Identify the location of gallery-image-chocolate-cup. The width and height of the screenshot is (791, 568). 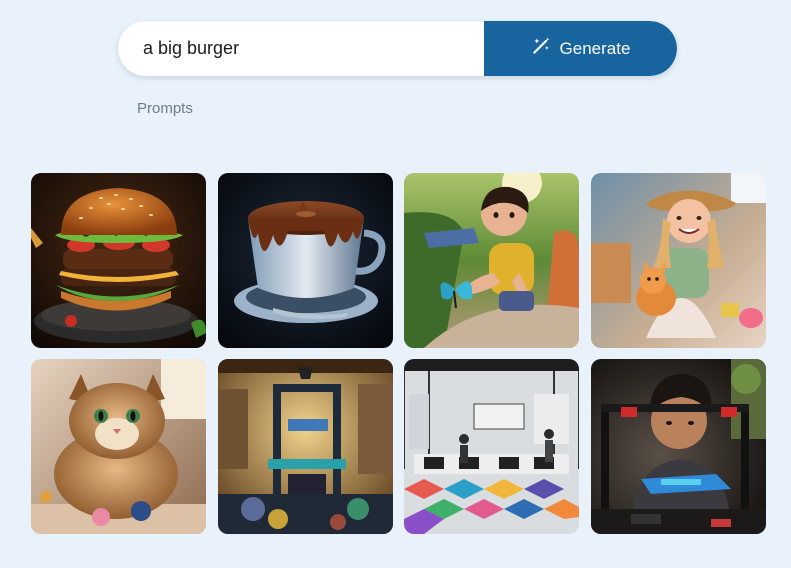
(305, 260).